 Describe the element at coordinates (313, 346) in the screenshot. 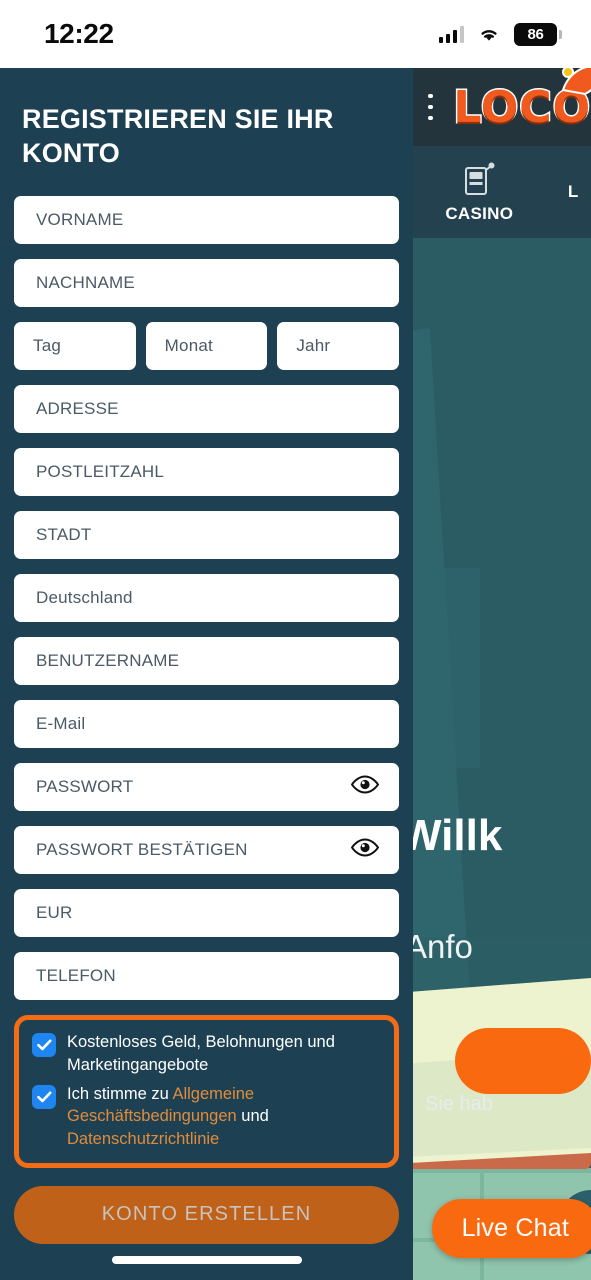

I see `select-value: Jahr` at that location.